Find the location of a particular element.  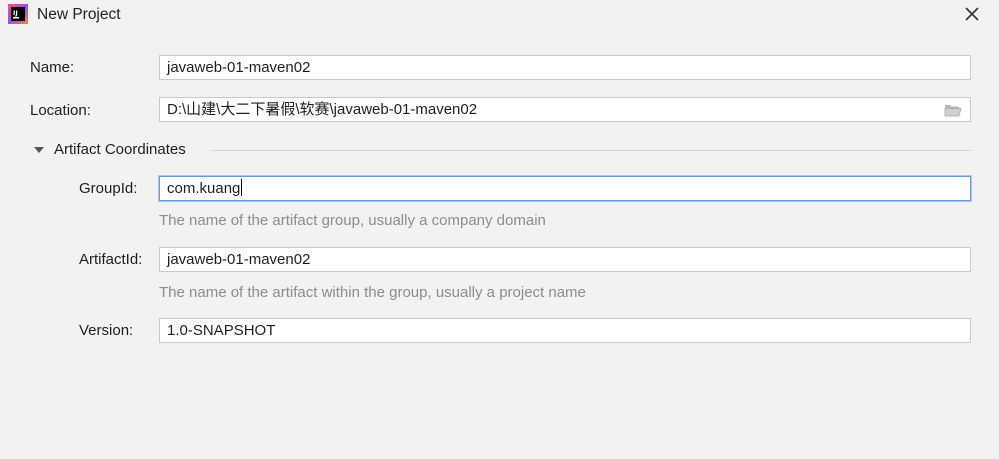

text-caret is located at coordinates (242, 187).